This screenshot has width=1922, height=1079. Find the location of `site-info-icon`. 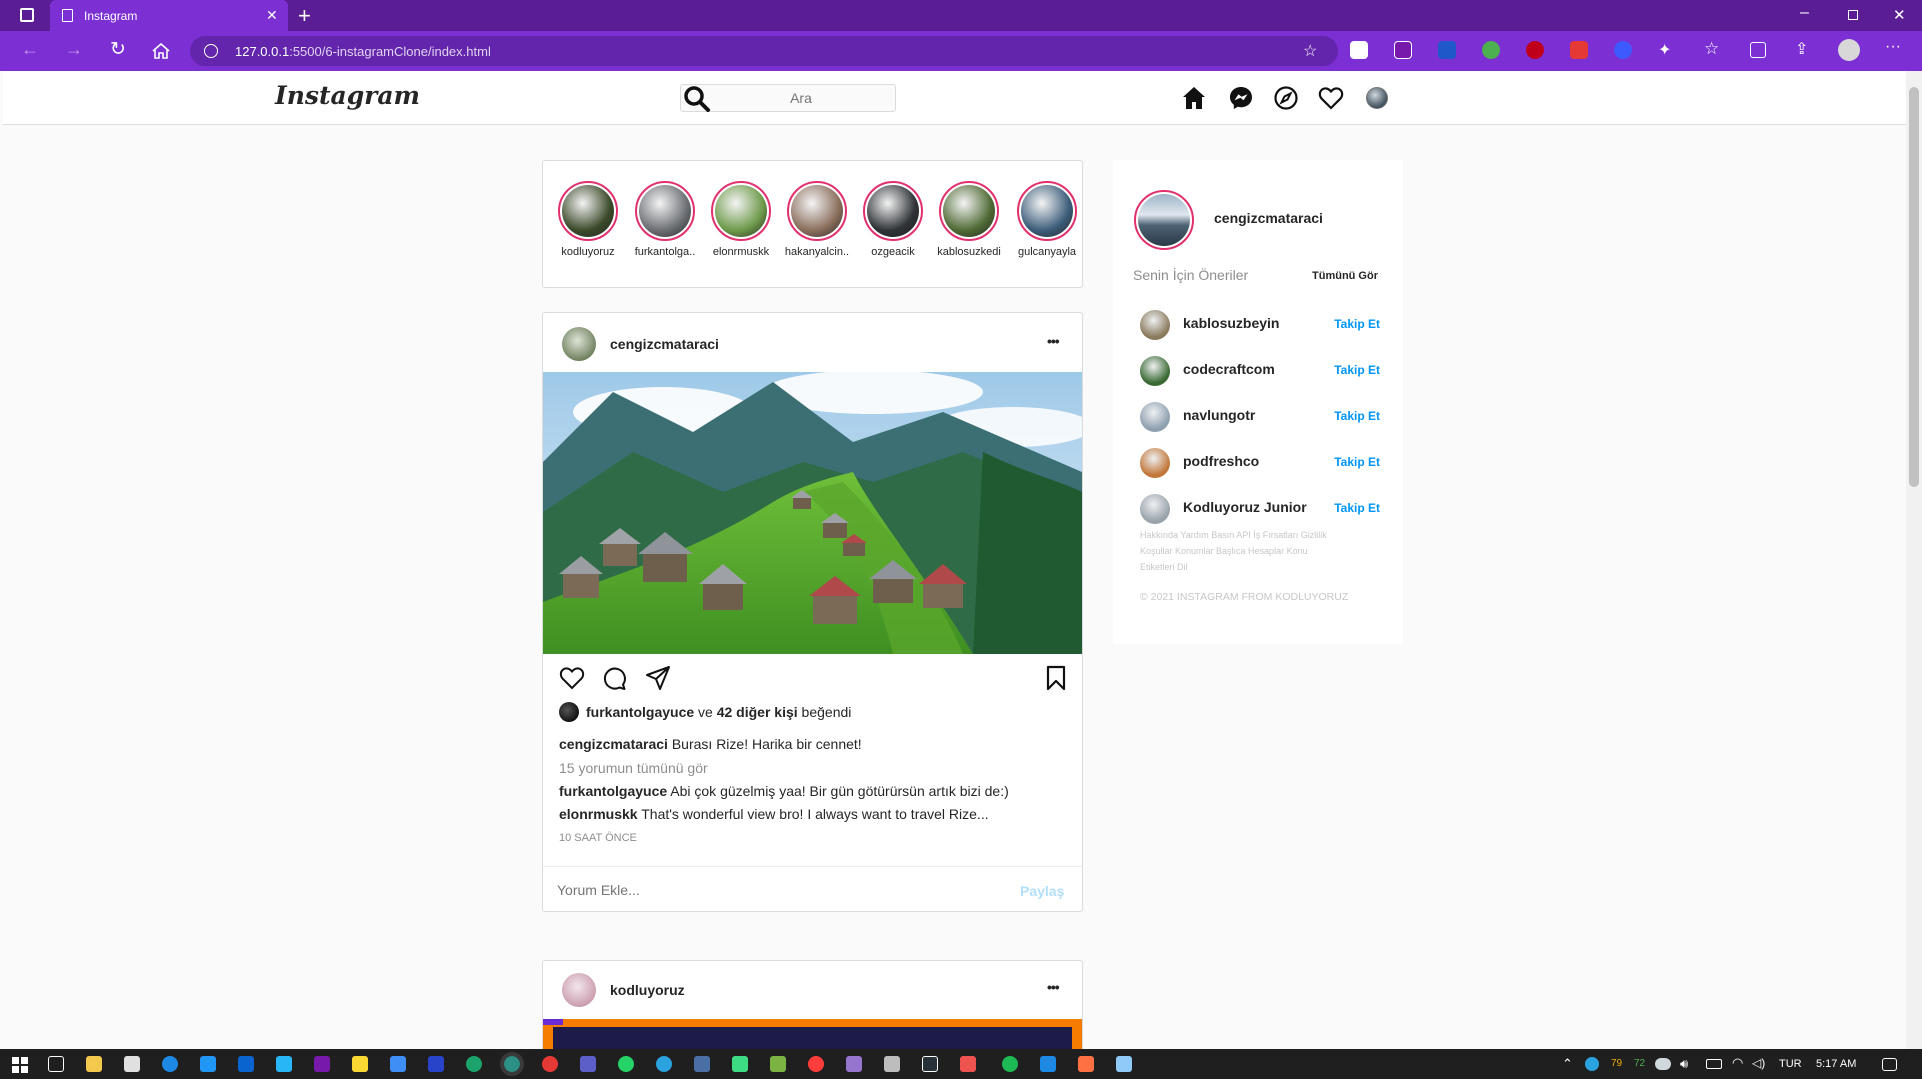

site-info-icon is located at coordinates (211, 51).